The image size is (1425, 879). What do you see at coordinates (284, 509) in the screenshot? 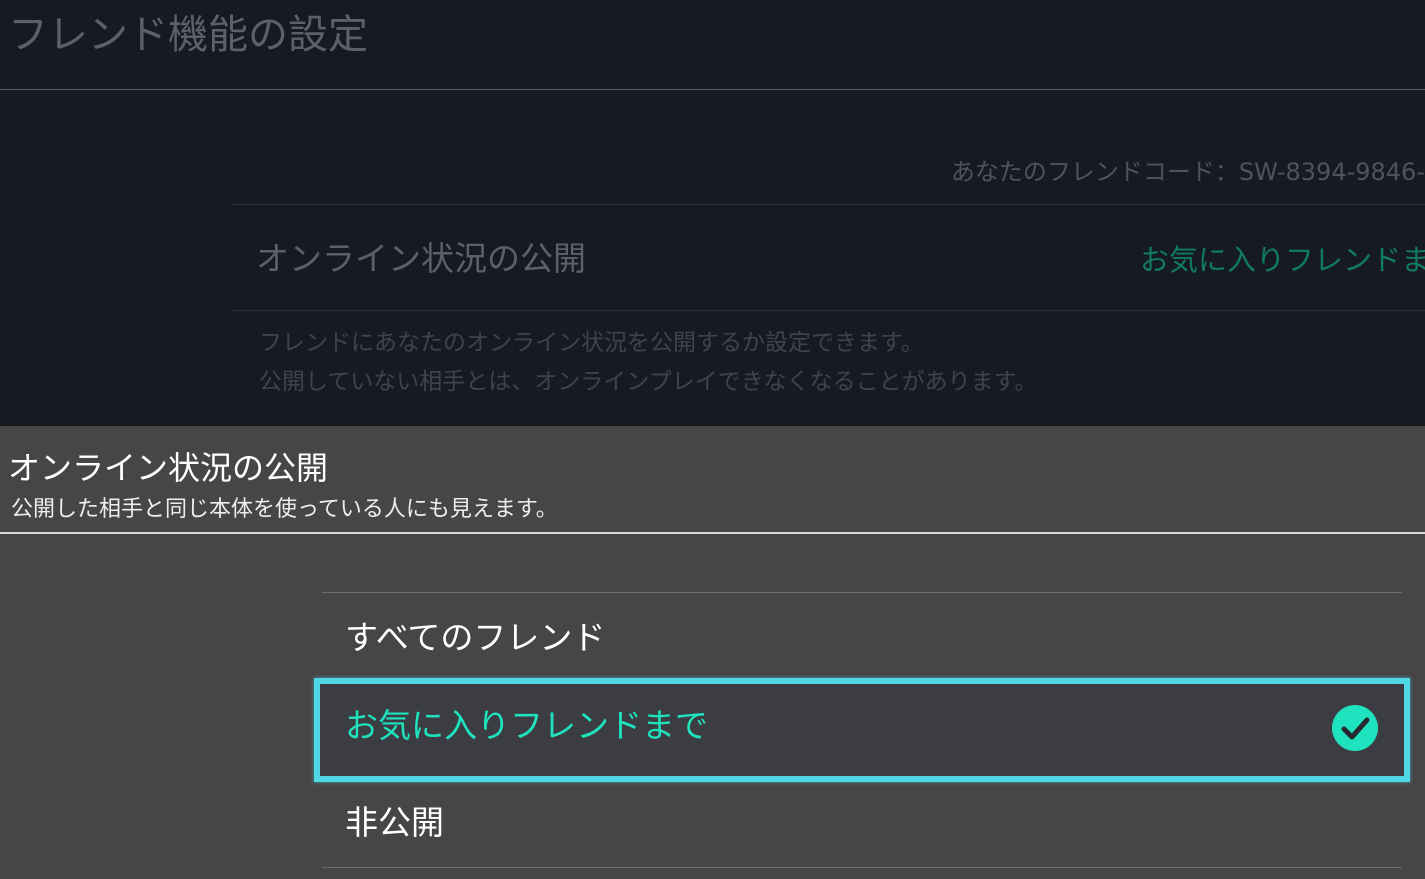
I see `popup-subtitle: 公開した相手と同じ本体を使っている人にも見えます。` at bounding box center [284, 509].